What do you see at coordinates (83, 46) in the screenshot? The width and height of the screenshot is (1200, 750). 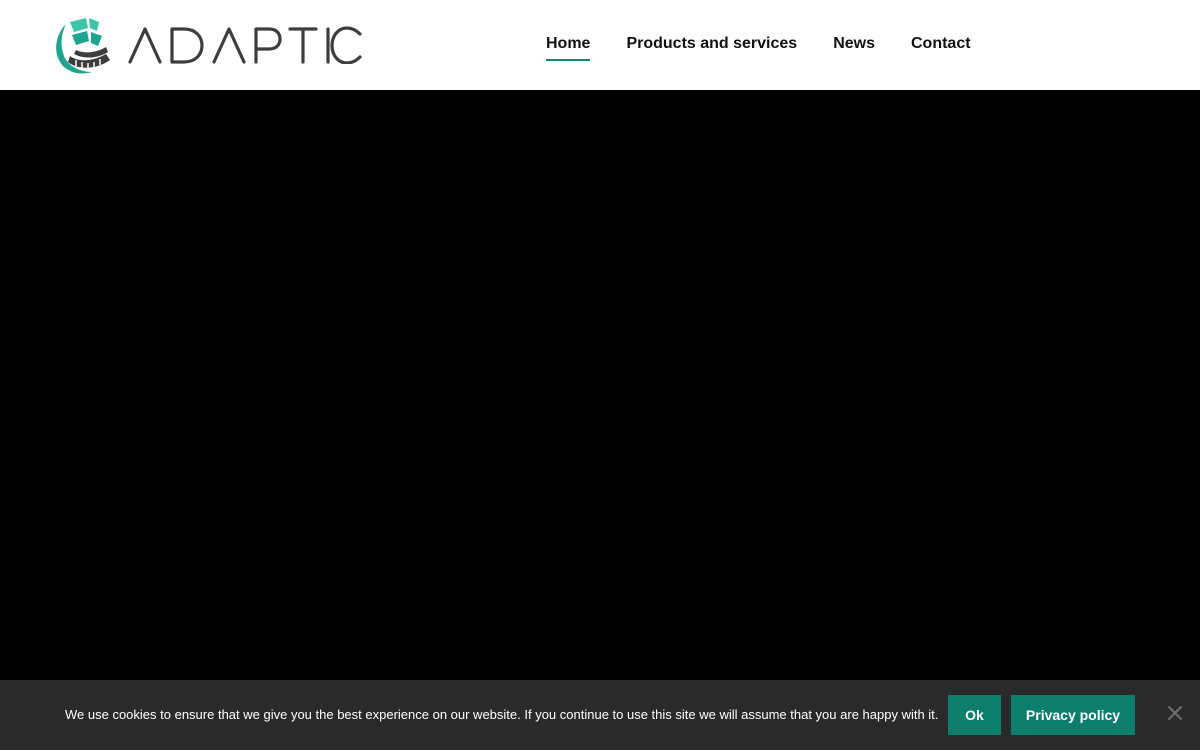 I see `adaptic-logo-icon` at bounding box center [83, 46].